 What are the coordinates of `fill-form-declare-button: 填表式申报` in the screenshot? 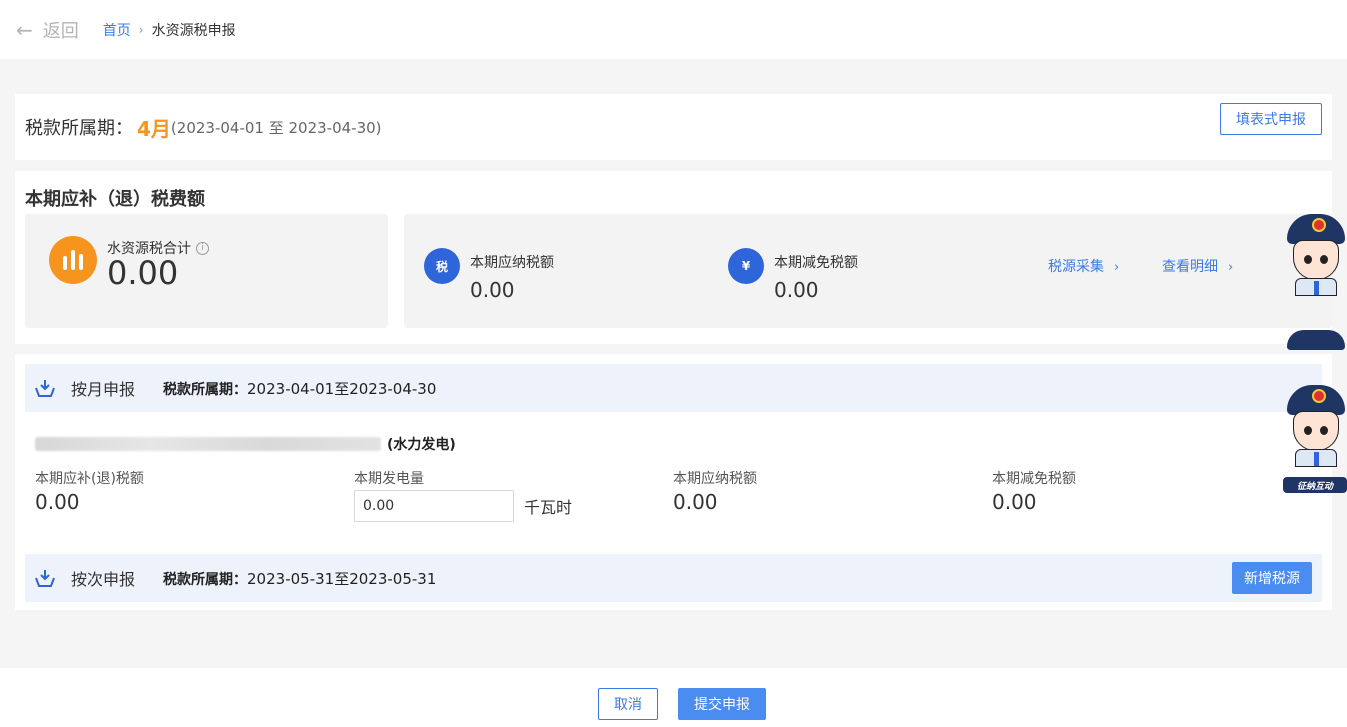 It's located at (1271, 119).